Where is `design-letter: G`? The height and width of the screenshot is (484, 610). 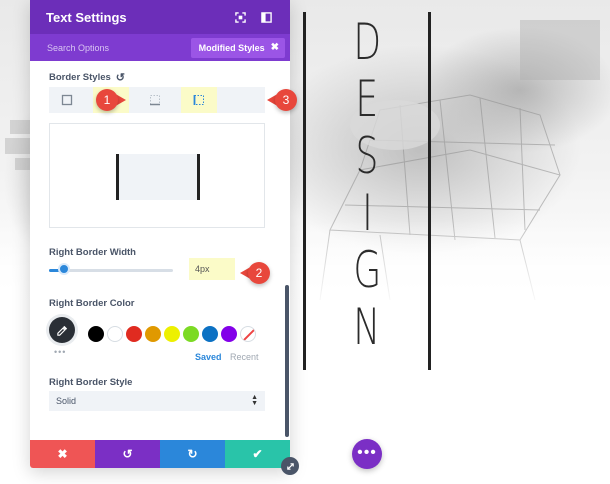 design-letter: G is located at coordinates (367, 270).